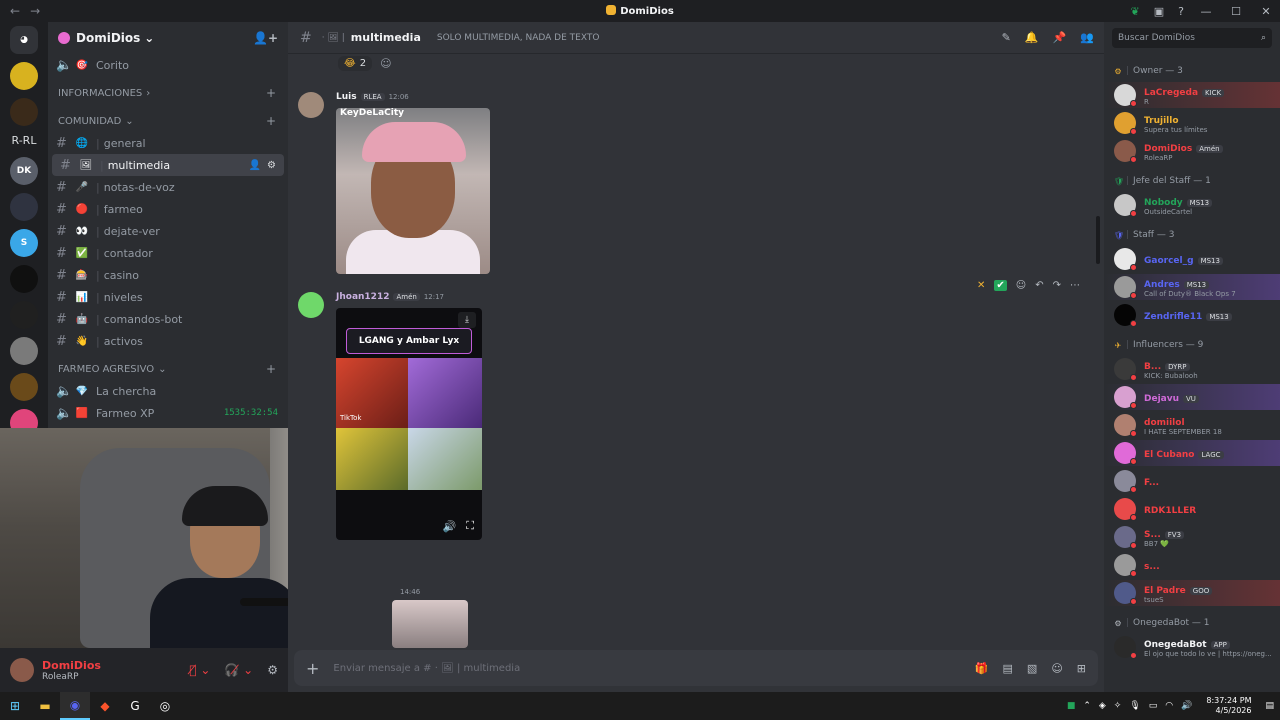 The height and width of the screenshot is (720, 1280). I want to click on download-icon: ⤓, so click(467, 320).